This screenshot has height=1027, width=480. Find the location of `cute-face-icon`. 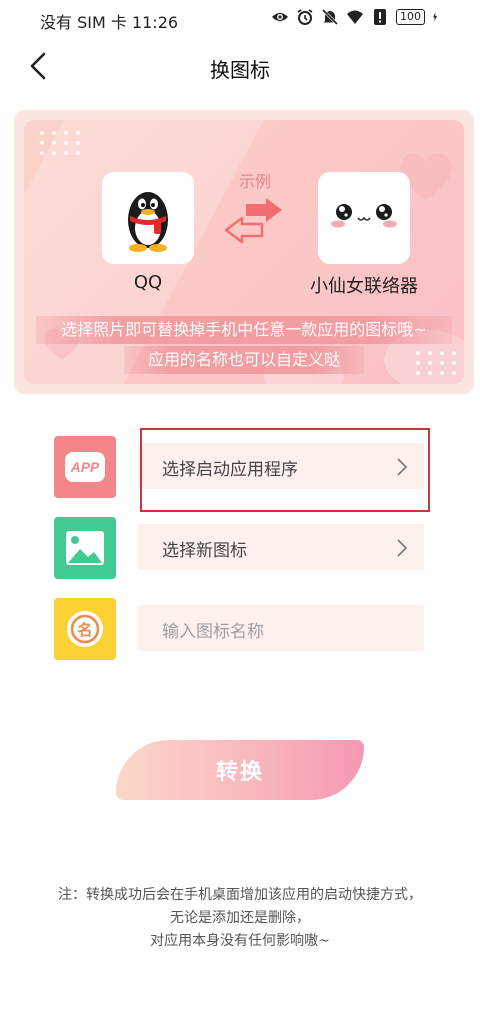

cute-face-icon is located at coordinates (364, 216).